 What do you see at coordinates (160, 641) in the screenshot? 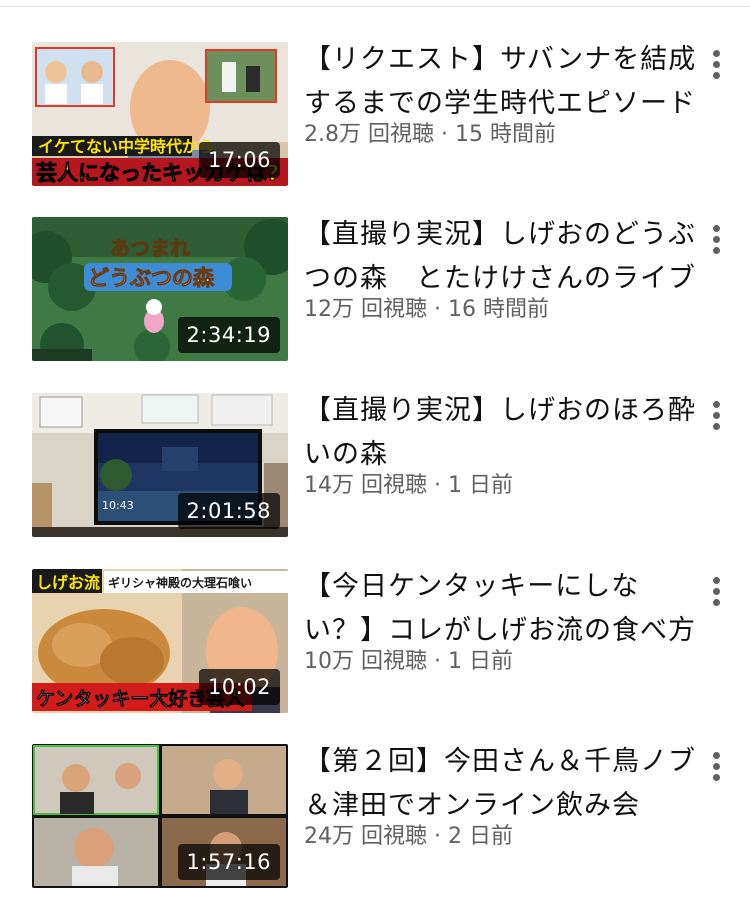
I see `video-thumbnail: しげお流 ギリシャ神殿の大理石喰い ケンタッキー大好き芸人 10:02` at bounding box center [160, 641].